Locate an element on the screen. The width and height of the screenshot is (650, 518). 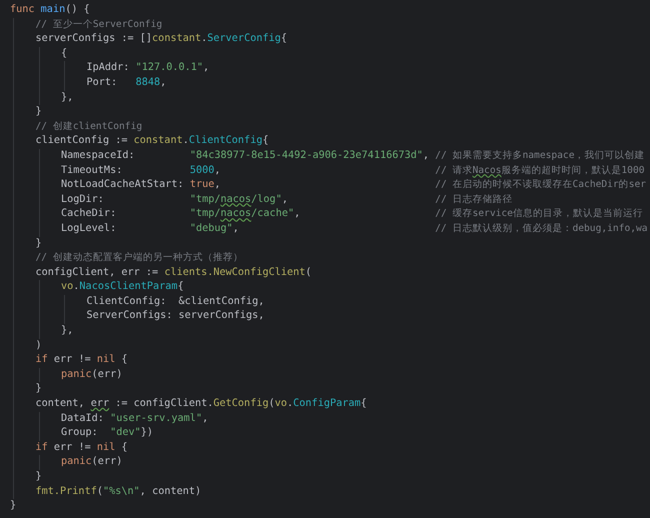
code-line: TimeoutMs: 5000, // 请求Nacos服务端的超时时间，默认是1000 is located at coordinates (353, 171).